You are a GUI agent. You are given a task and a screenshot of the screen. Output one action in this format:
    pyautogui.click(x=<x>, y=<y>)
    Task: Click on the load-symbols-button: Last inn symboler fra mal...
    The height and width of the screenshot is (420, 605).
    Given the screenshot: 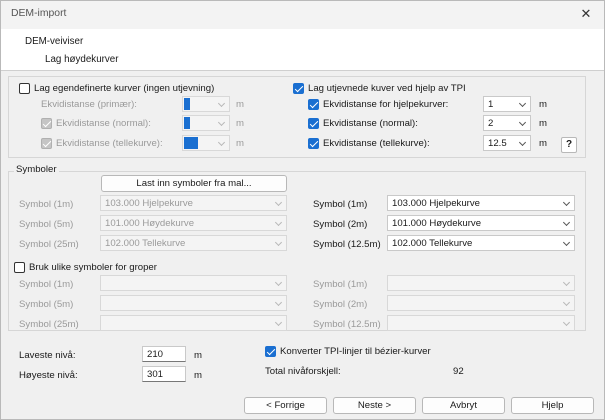 What is the action you would take?
    pyautogui.click(x=194, y=183)
    